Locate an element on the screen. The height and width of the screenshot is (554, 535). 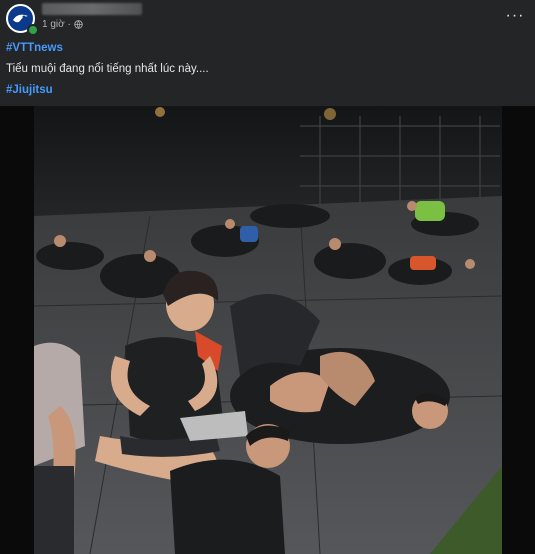
post-meta: 1 giờ · is located at coordinates (62, 24).